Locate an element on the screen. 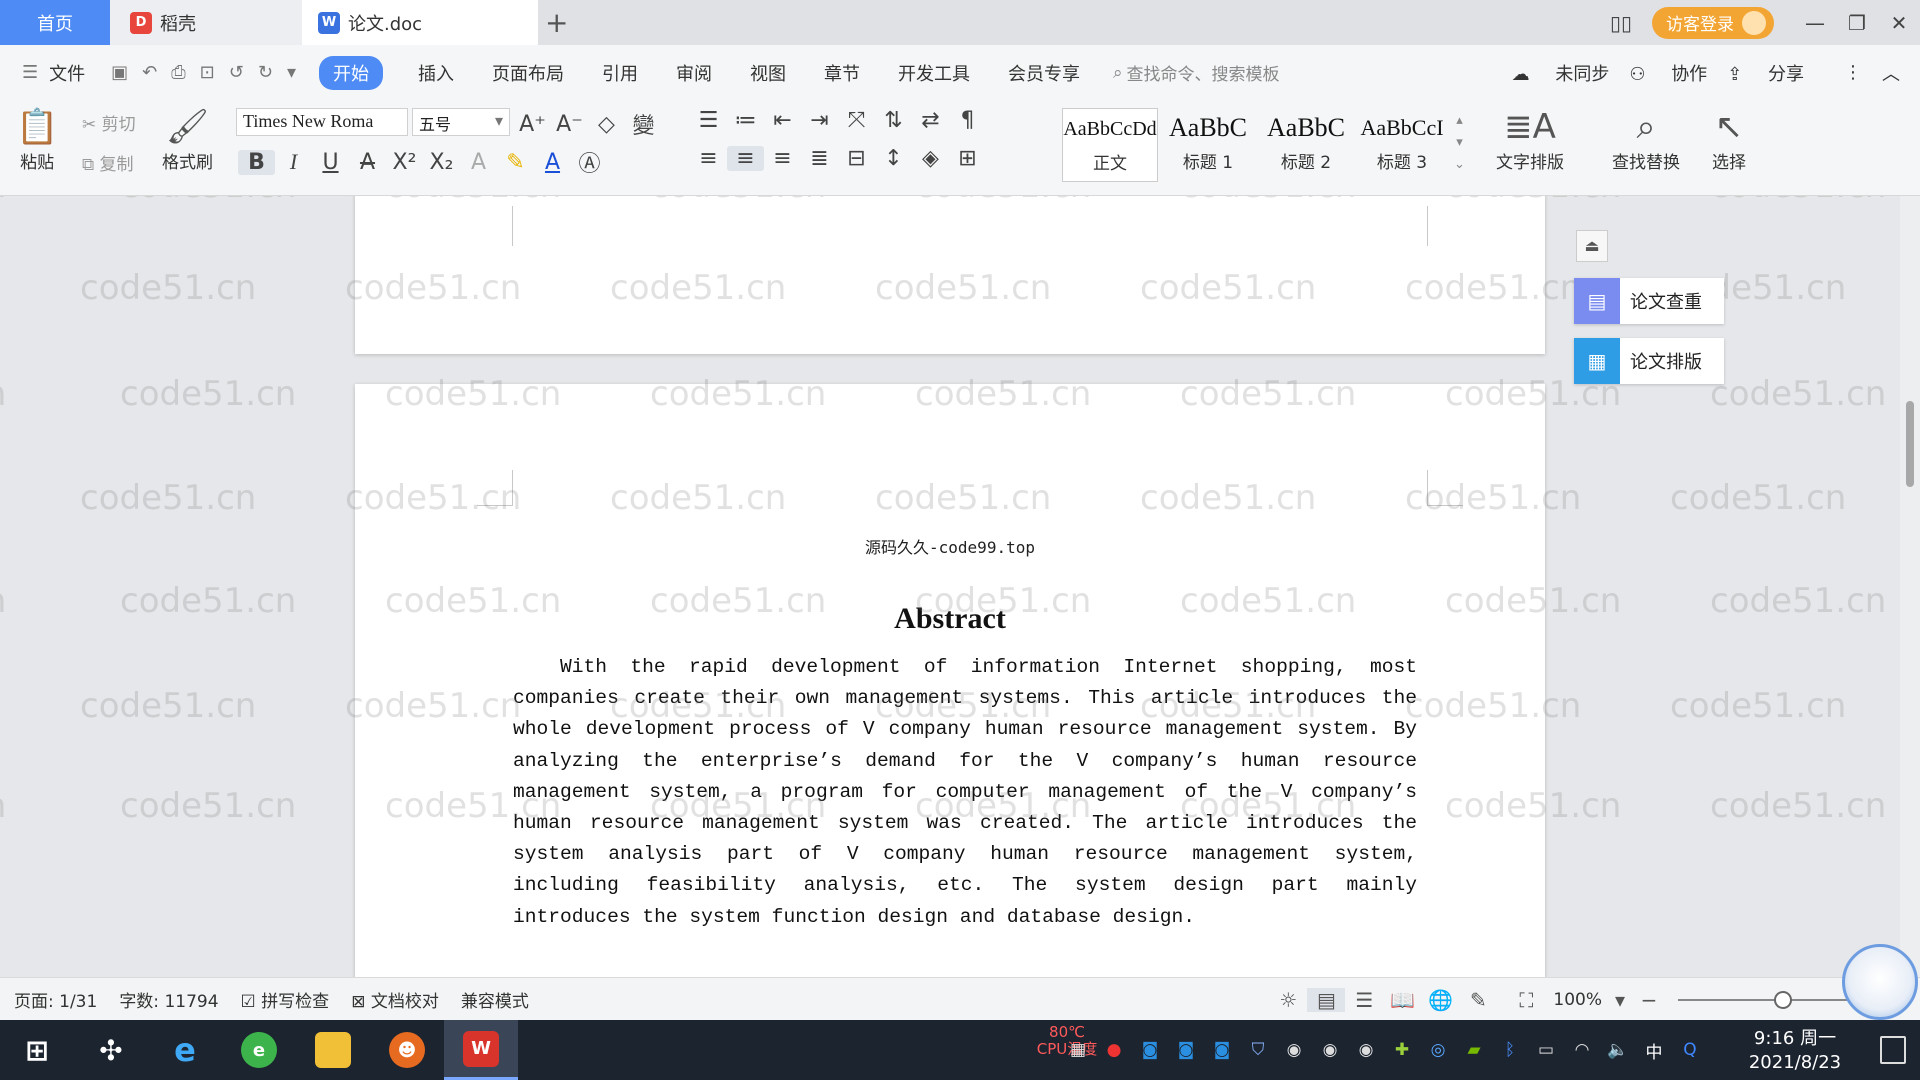 The width and height of the screenshot is (1920, 1080). char-border-icon: Ⓐ is located at coordinates (589, 162).